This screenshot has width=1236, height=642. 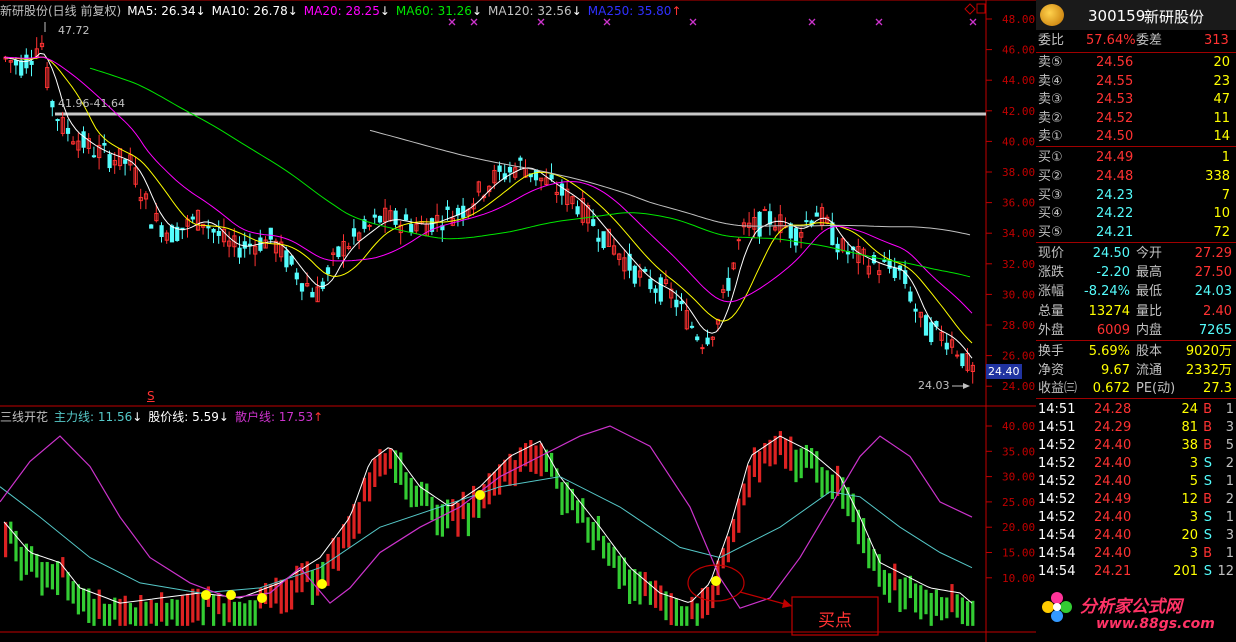 What do you see at coordinates (1149, 351) in the screenshot?
I see `stat-label: 股本` at bounding box center [1149, 351].